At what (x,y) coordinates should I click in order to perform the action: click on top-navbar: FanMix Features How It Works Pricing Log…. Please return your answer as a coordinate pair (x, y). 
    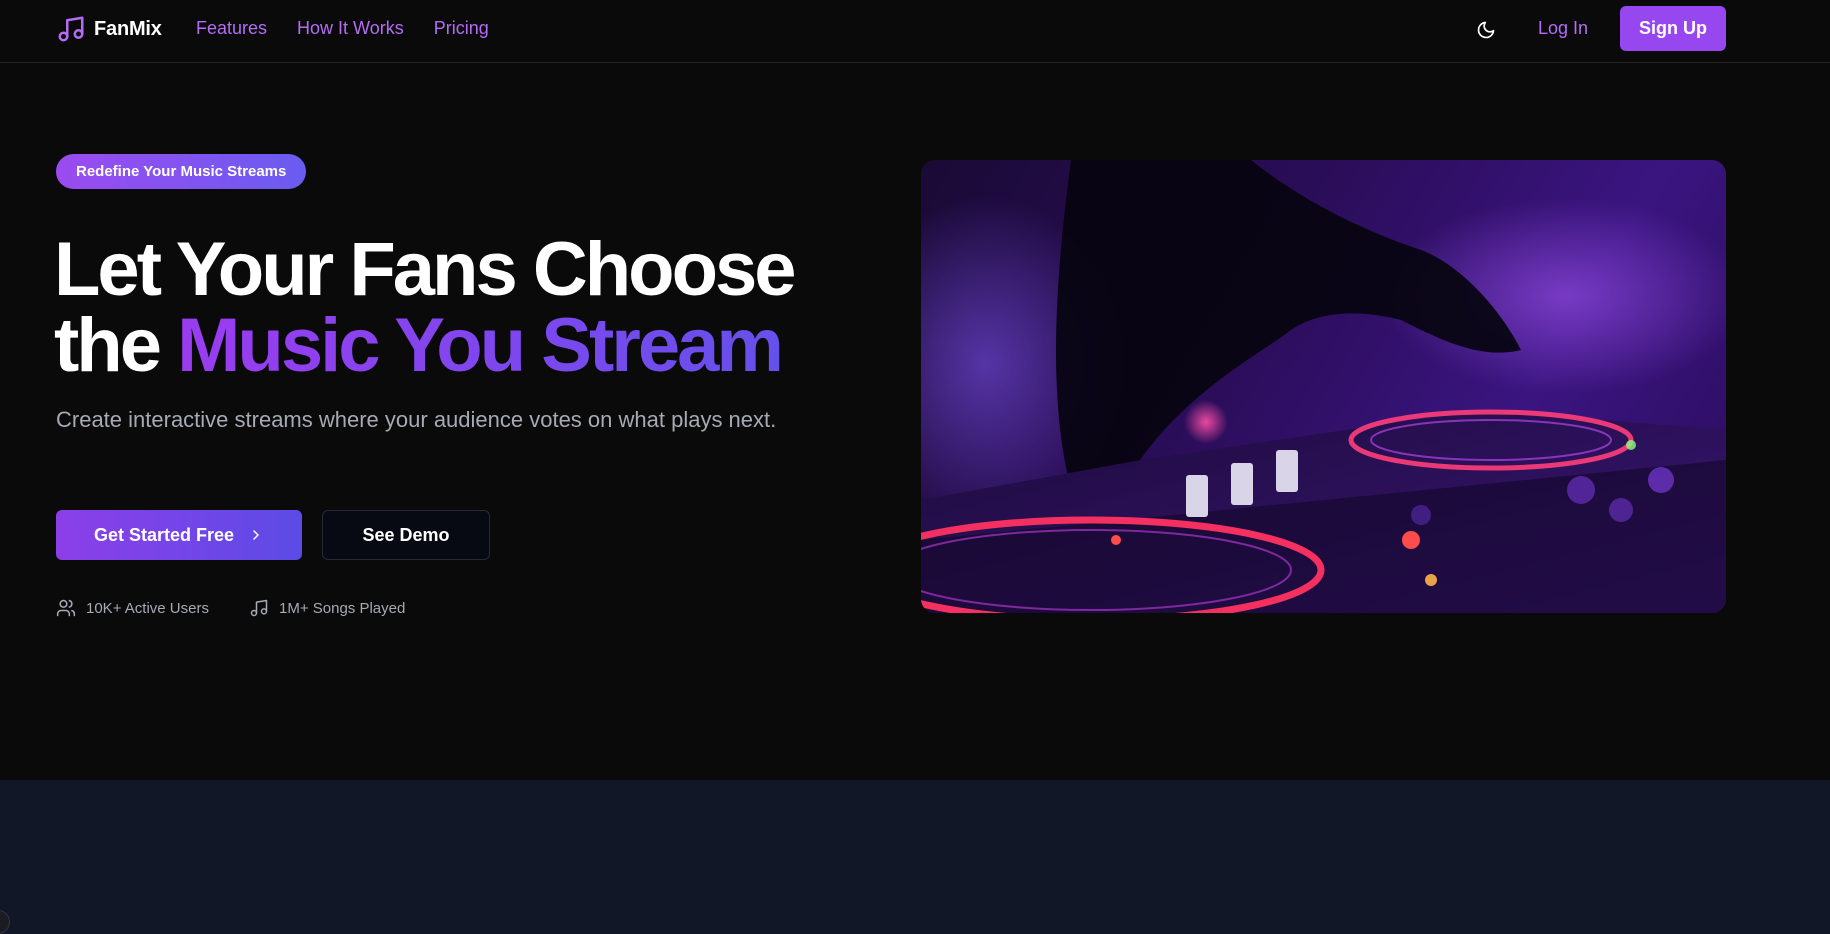
    Looking at the image, I should click on (915, 31).